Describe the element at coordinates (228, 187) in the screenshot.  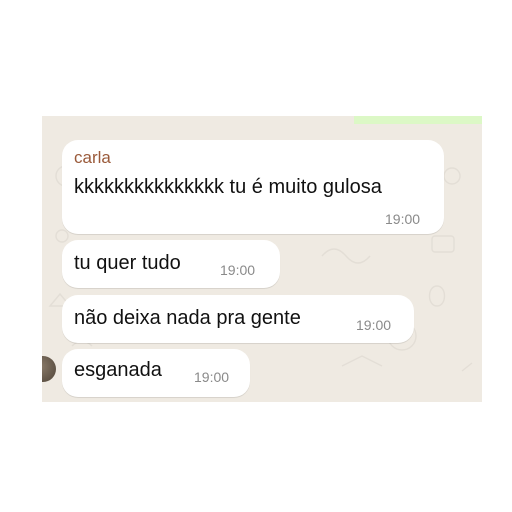
I see `message-text: kkkkkkkkkkkkkkk tu é muito gulosa` at that location.